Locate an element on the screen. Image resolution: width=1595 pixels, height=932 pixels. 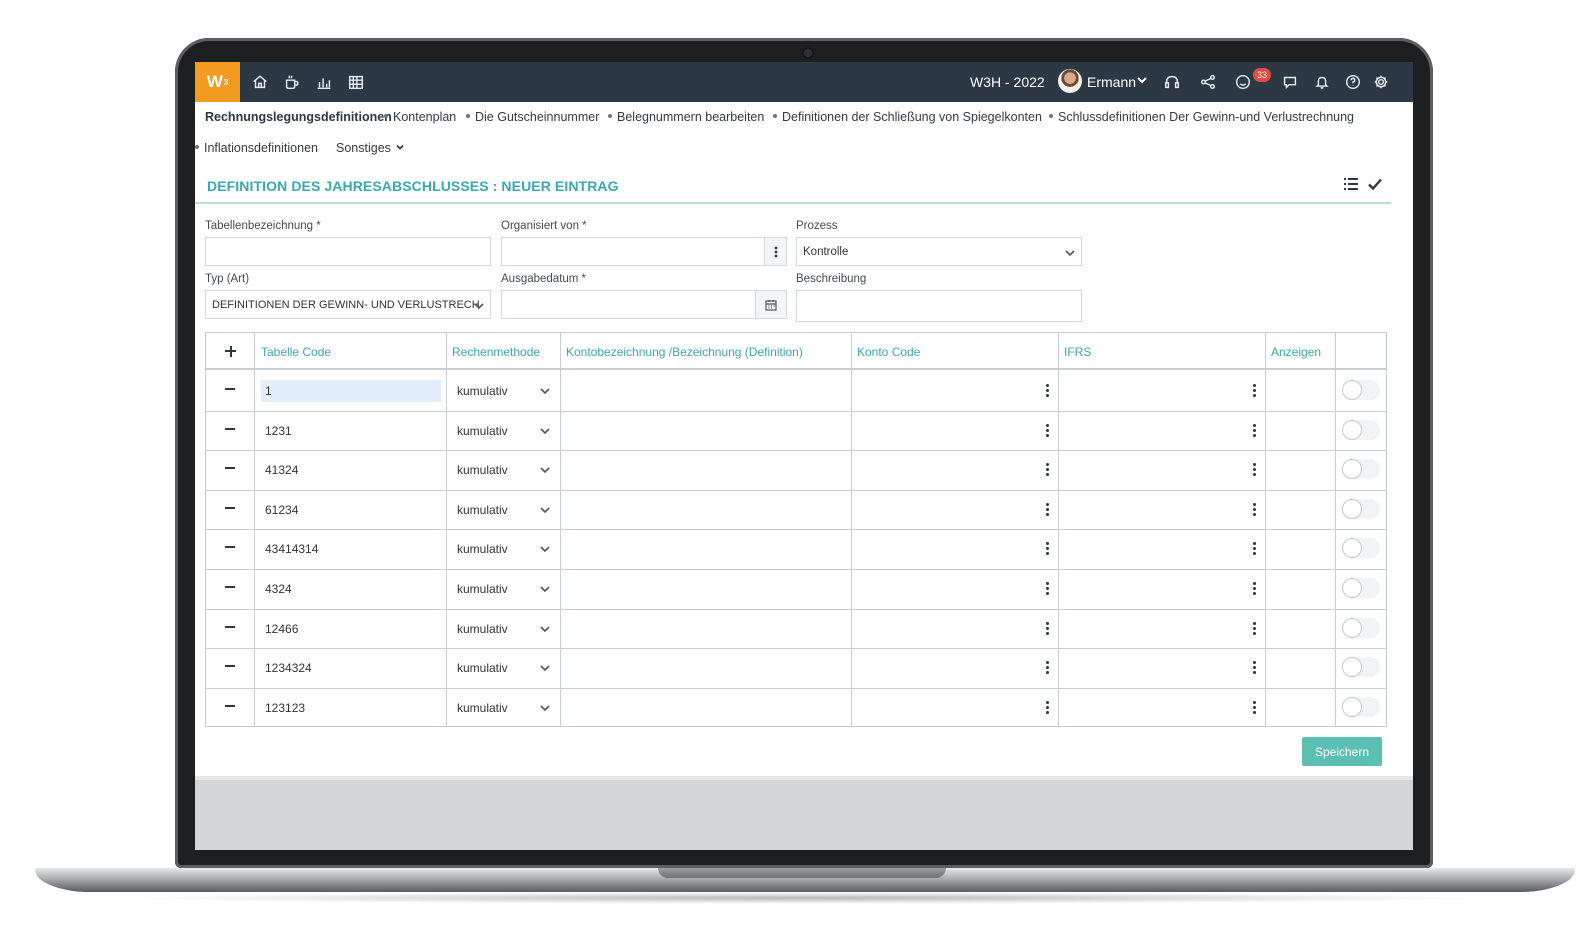
issue-date-field is located at coordinates (628, 304).